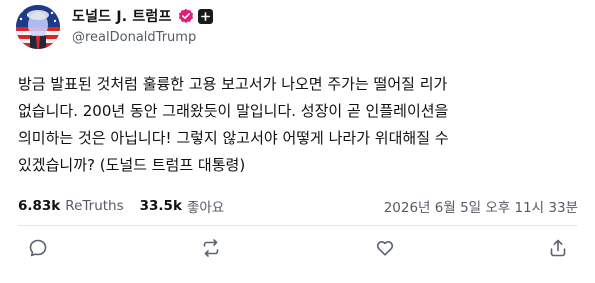 The image size is (595, 283). I want to click on retruth-icon, so click(211, 248).